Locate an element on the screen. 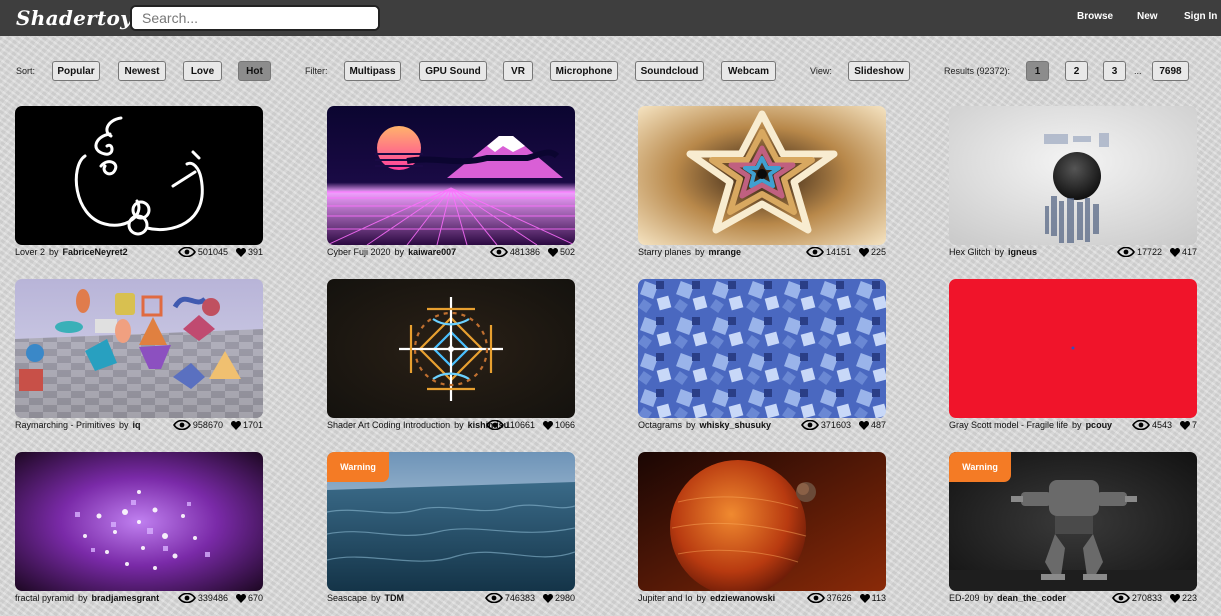 The width and height of the screenshot is (1221, 616). shader-author: edziewanowski is located at coordinates (742, 598).